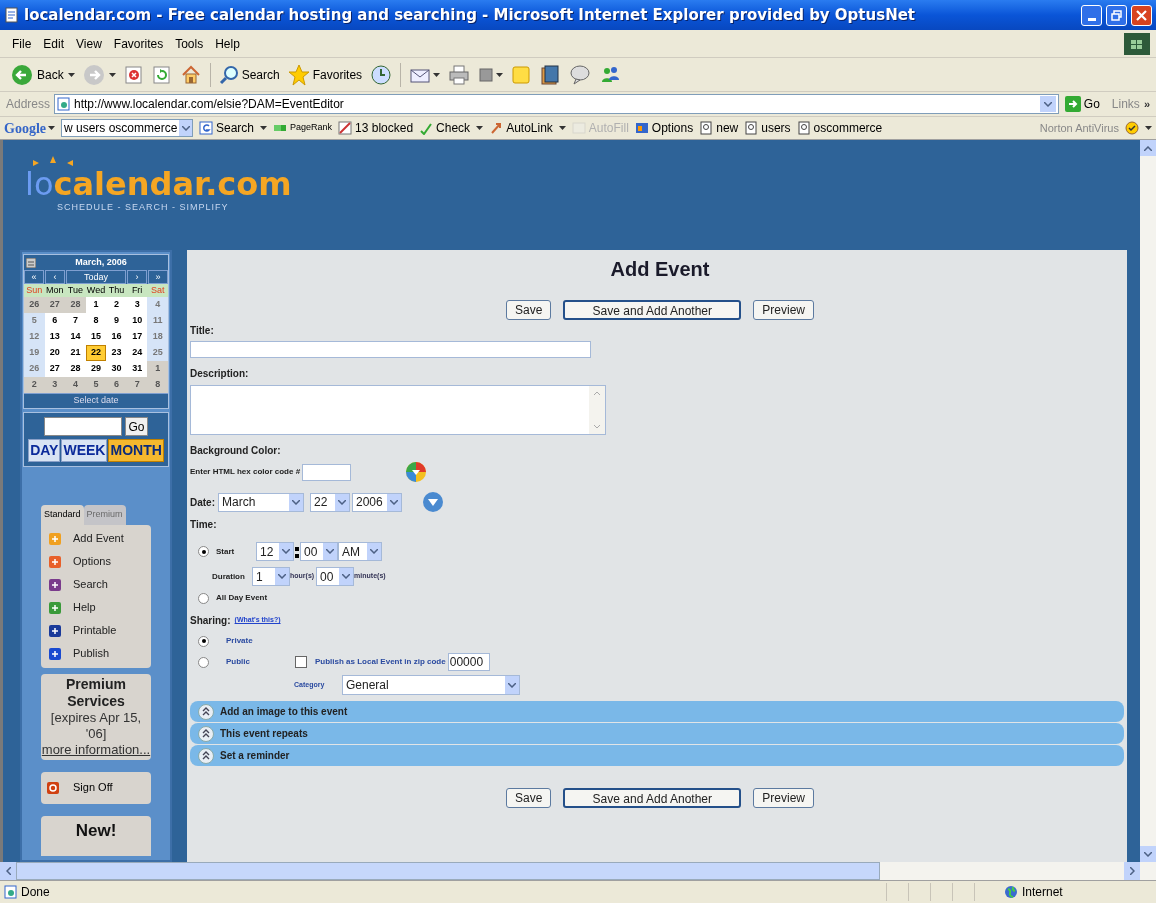 This screenshot has width=1156, height=903. Describe the element at coordinates (96, 584) in the screenshot. I see `menu-item: Search` at that location.